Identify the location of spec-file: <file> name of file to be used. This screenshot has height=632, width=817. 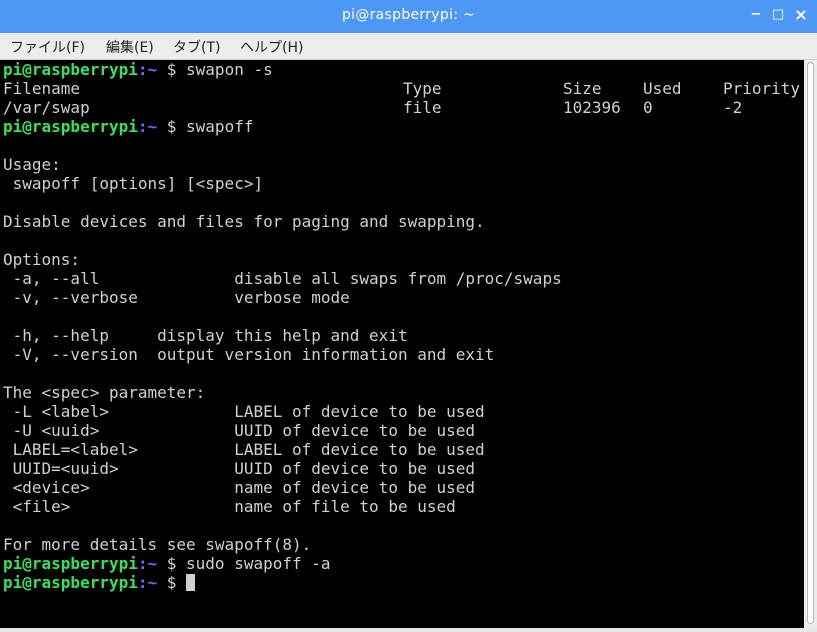
(229, 506).